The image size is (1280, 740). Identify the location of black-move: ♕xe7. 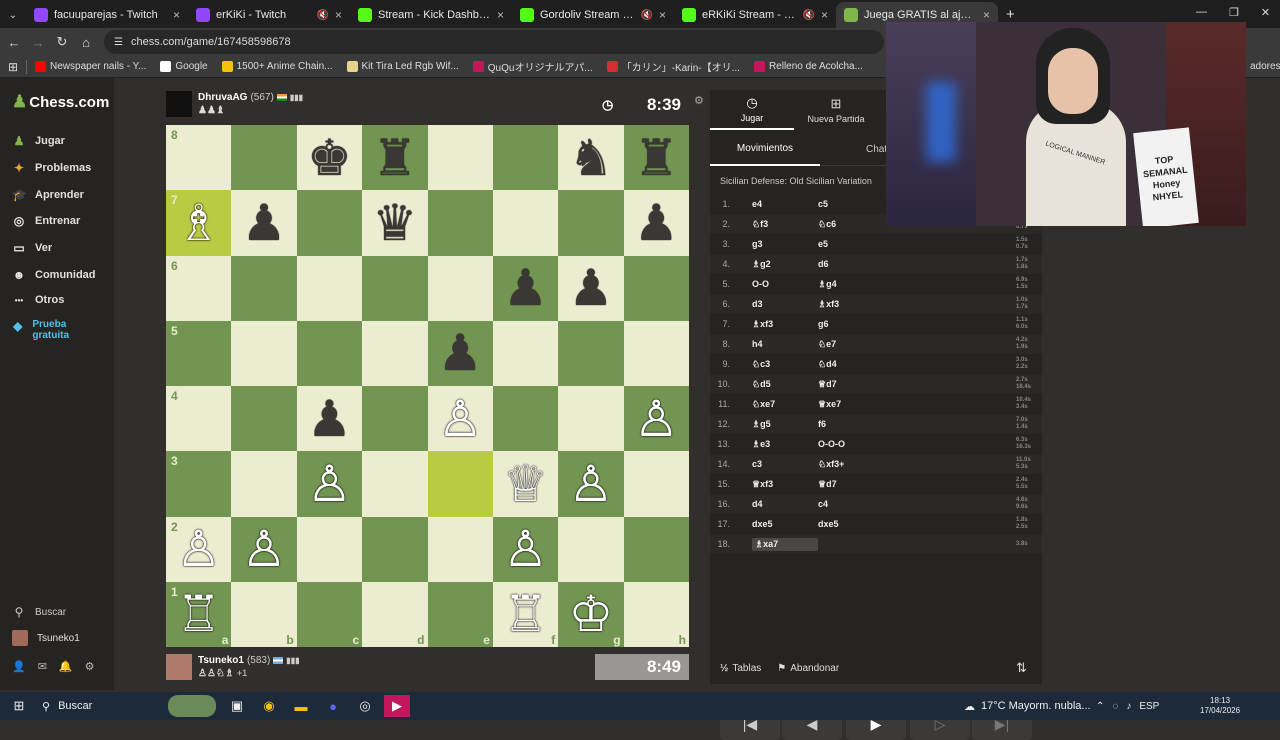
(868, 404).